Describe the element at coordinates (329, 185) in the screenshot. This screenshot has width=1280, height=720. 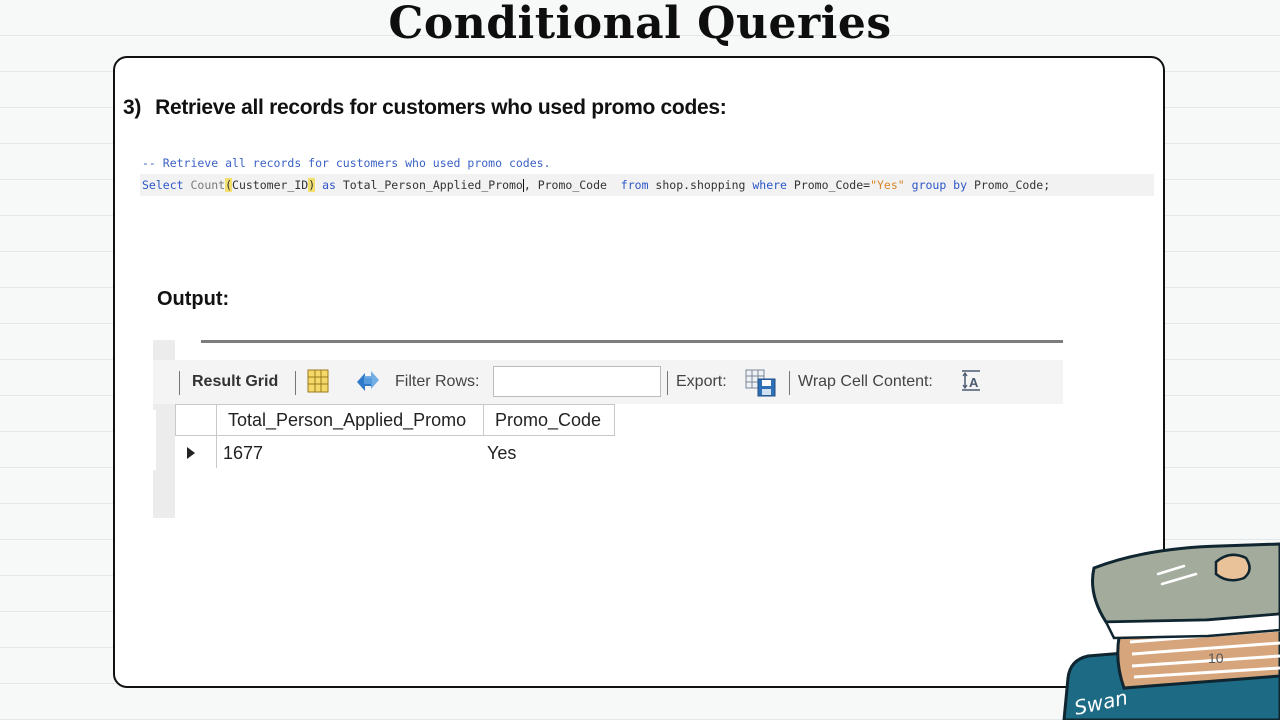
I see `kw-as: as` at that location.